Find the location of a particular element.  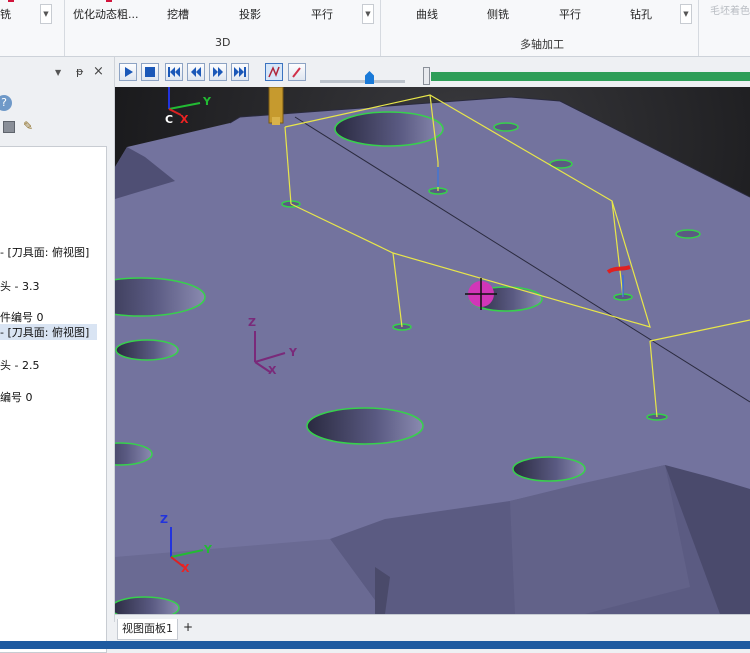

status-bar is located at coordinates (375, 645).